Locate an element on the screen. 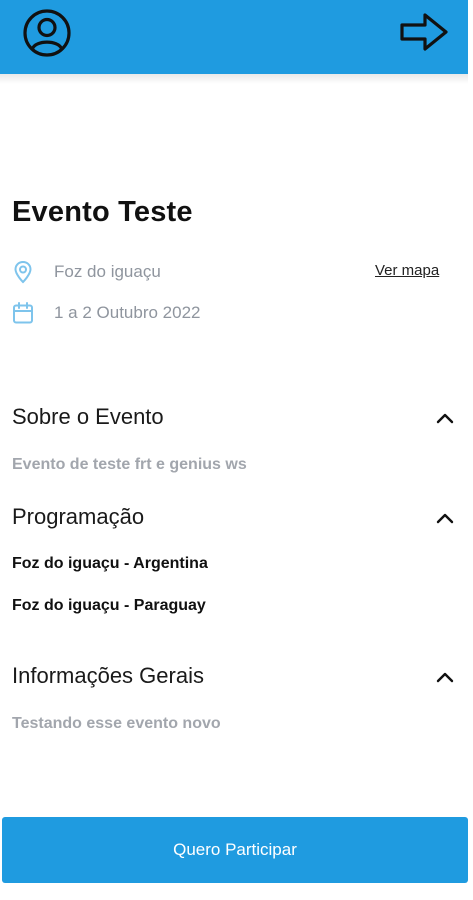  arrow-right-icon is located at coordinates (424, 32).